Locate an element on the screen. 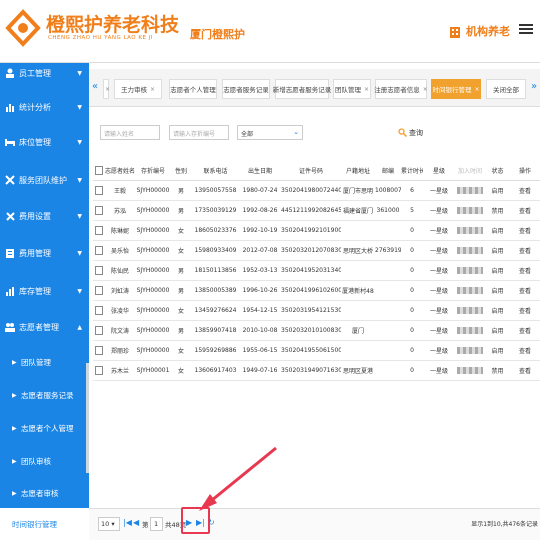 Image resolution: width=540 pixels, height=540 pixels. tab-new-service-record: 新增志愿者服务记录 is located at coordinates (302, 89).